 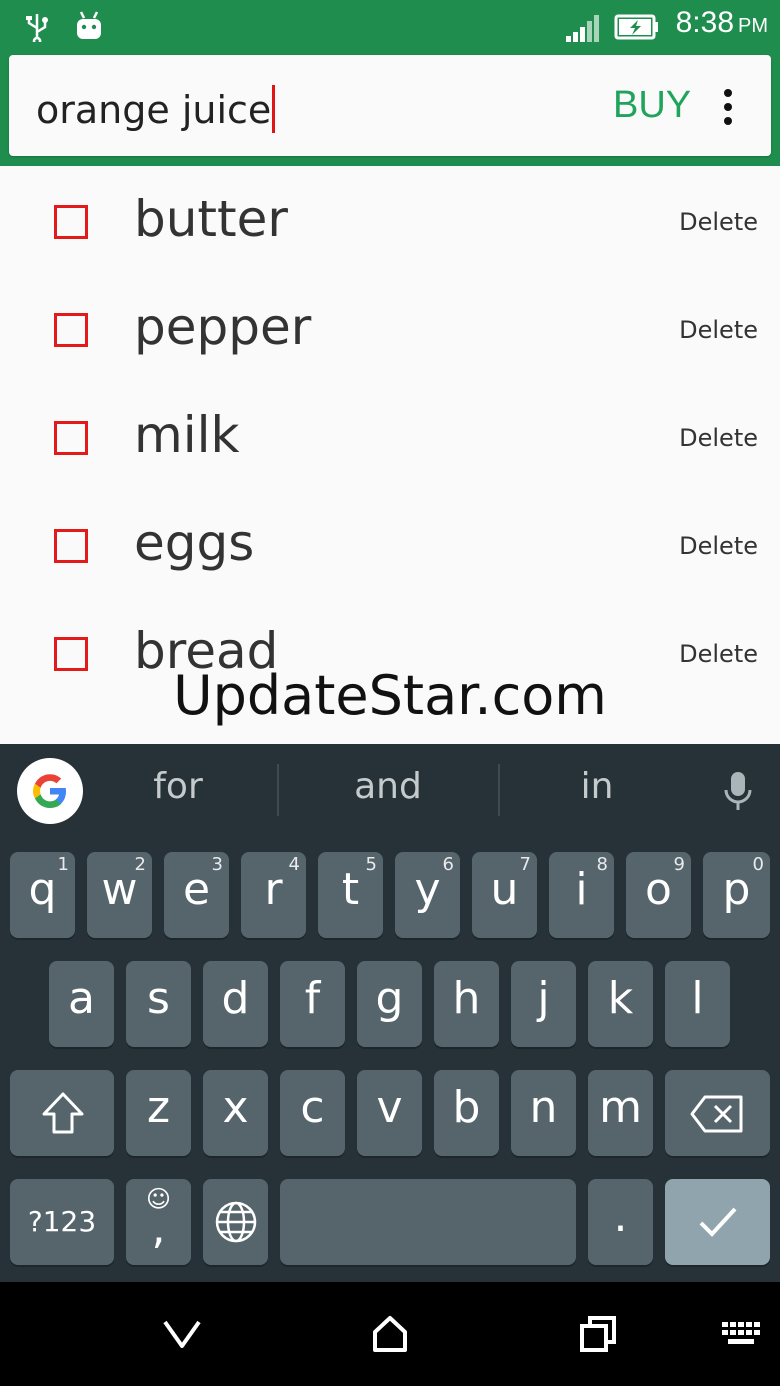 I want to click on symbols-key: ?123, so click(x=62, y=1222).